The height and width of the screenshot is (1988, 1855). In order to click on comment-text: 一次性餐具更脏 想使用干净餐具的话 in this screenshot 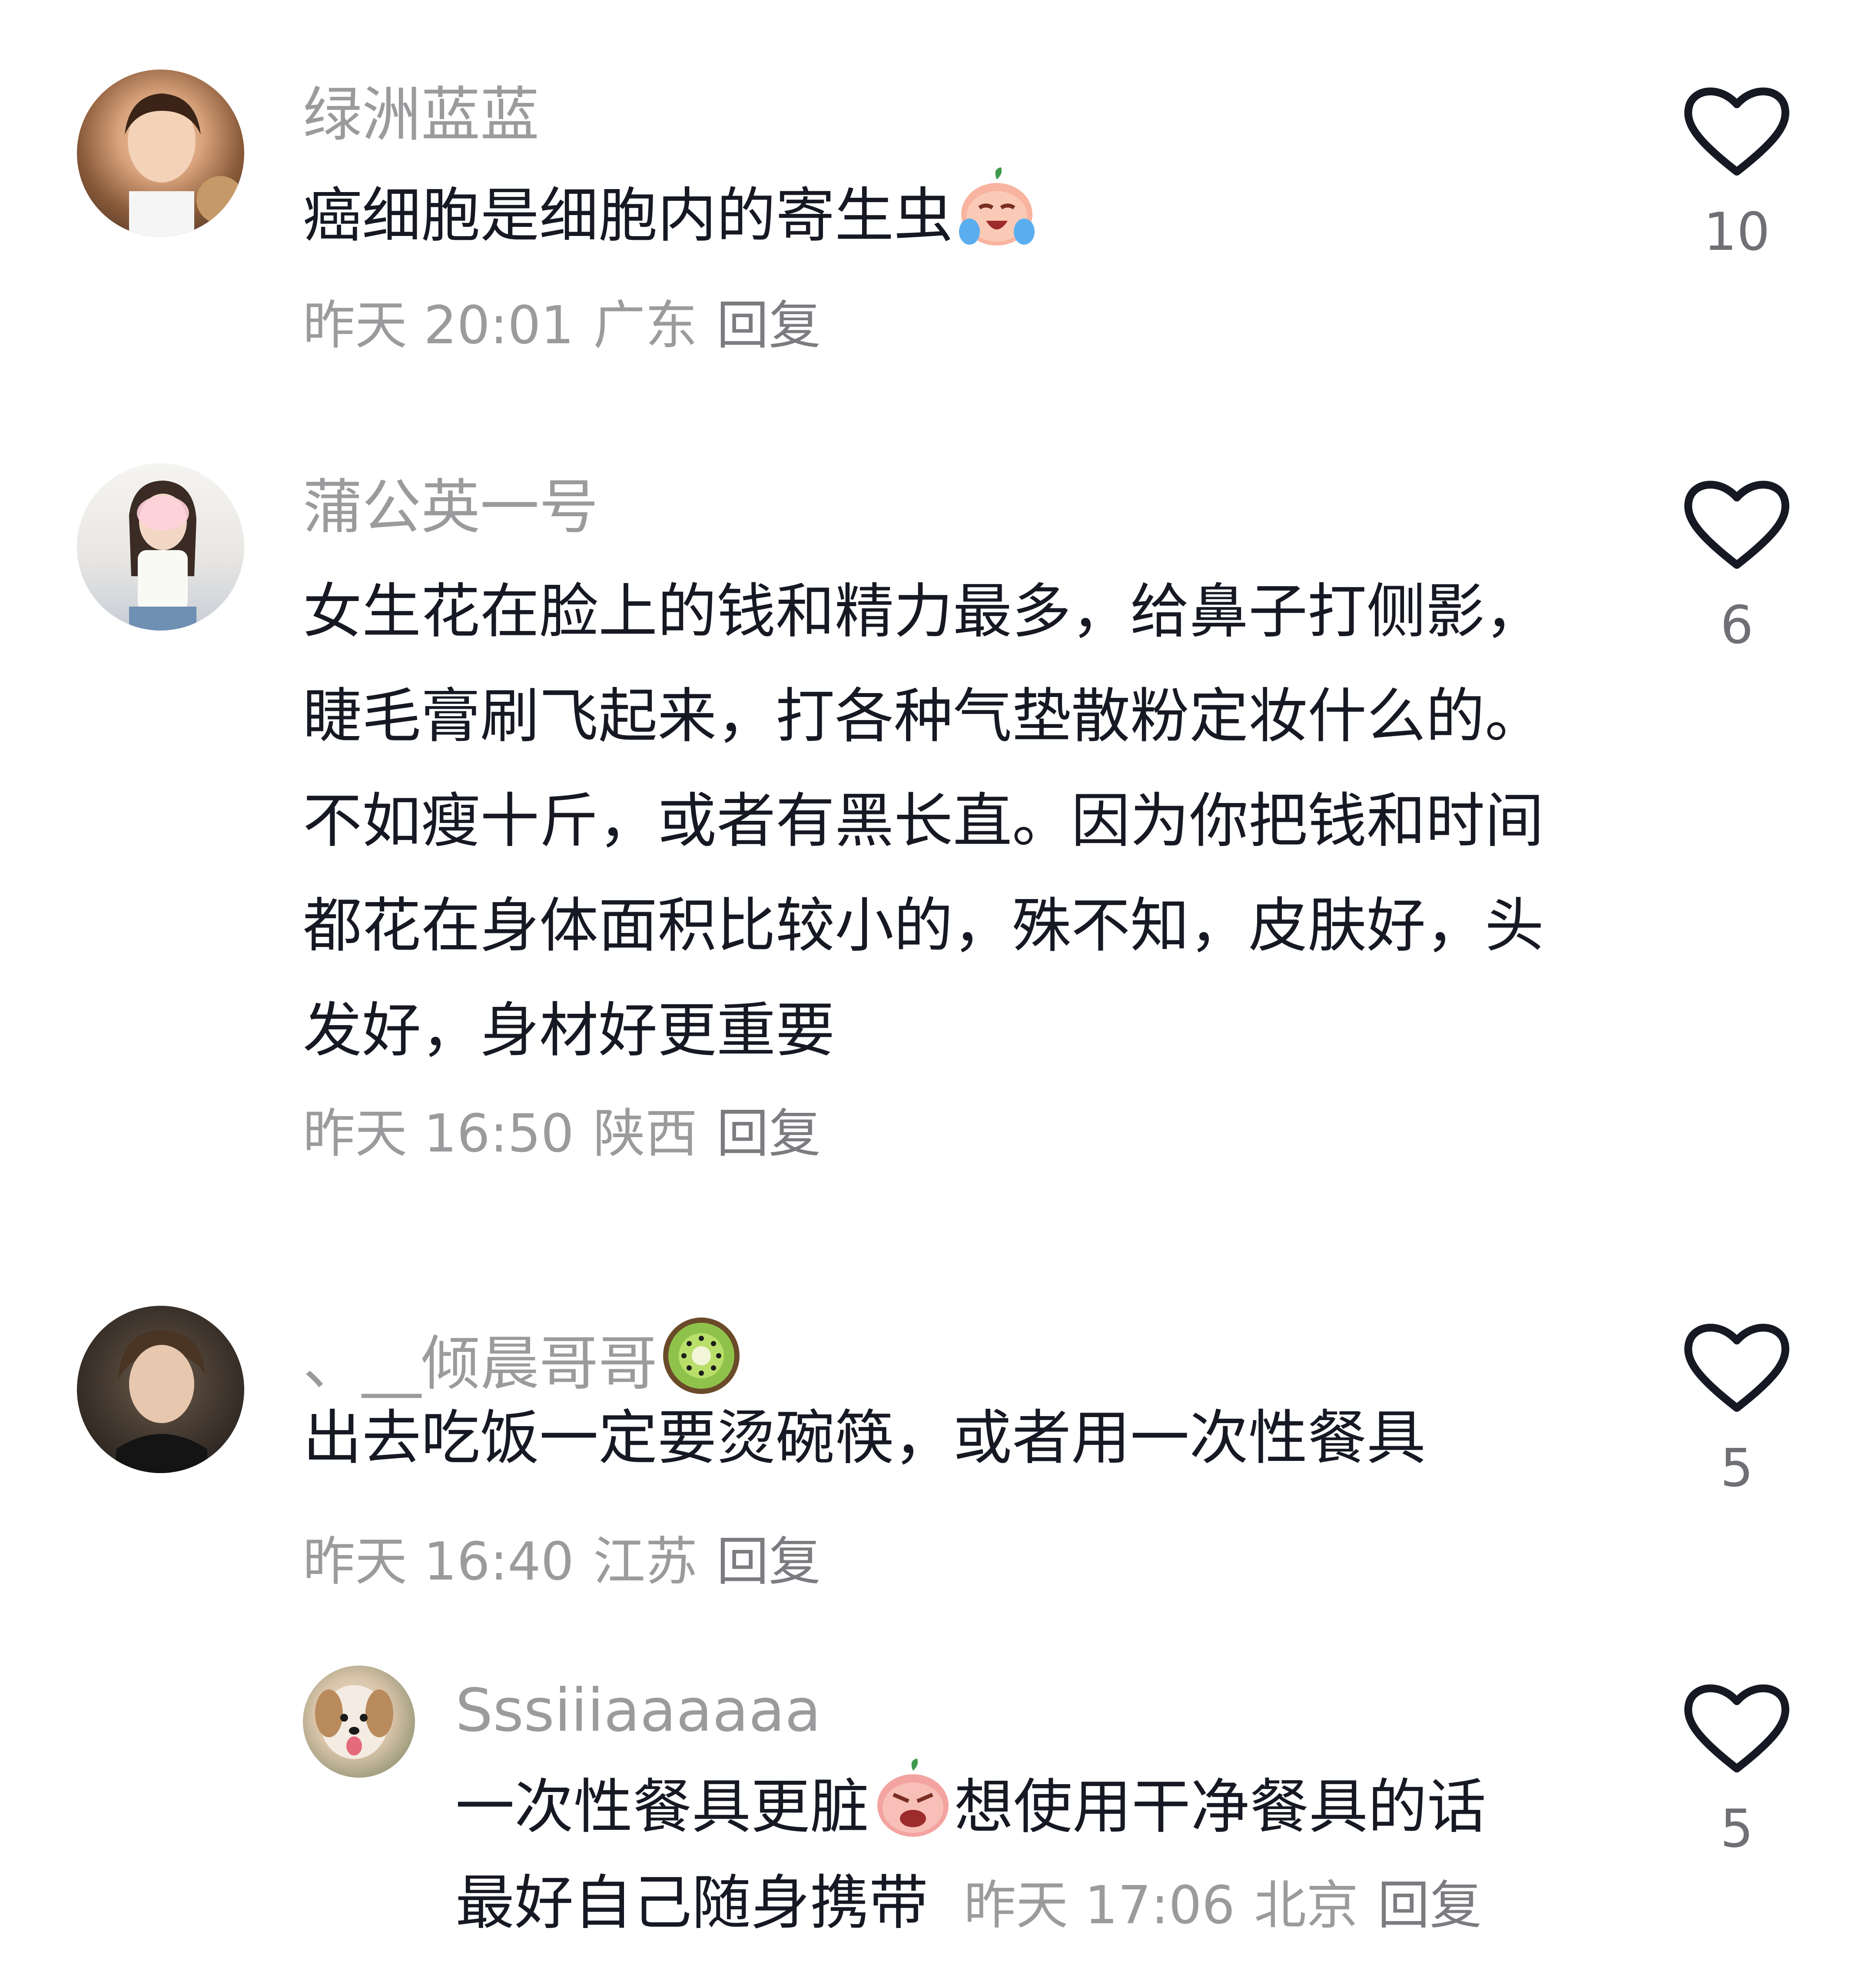, I will do `click(1064, 1807)`.